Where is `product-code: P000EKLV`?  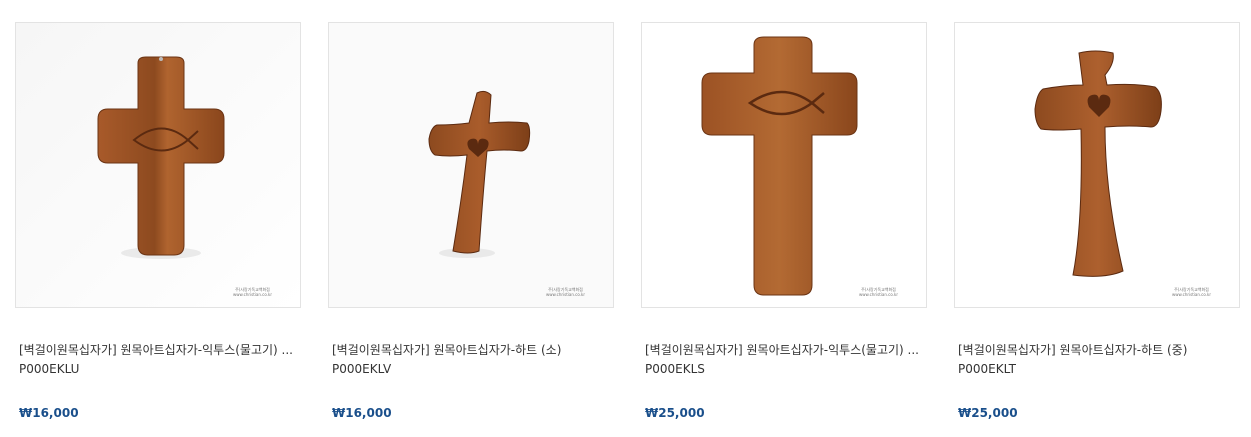 product-code: P000EKLV is located at coordinates (362, 369).